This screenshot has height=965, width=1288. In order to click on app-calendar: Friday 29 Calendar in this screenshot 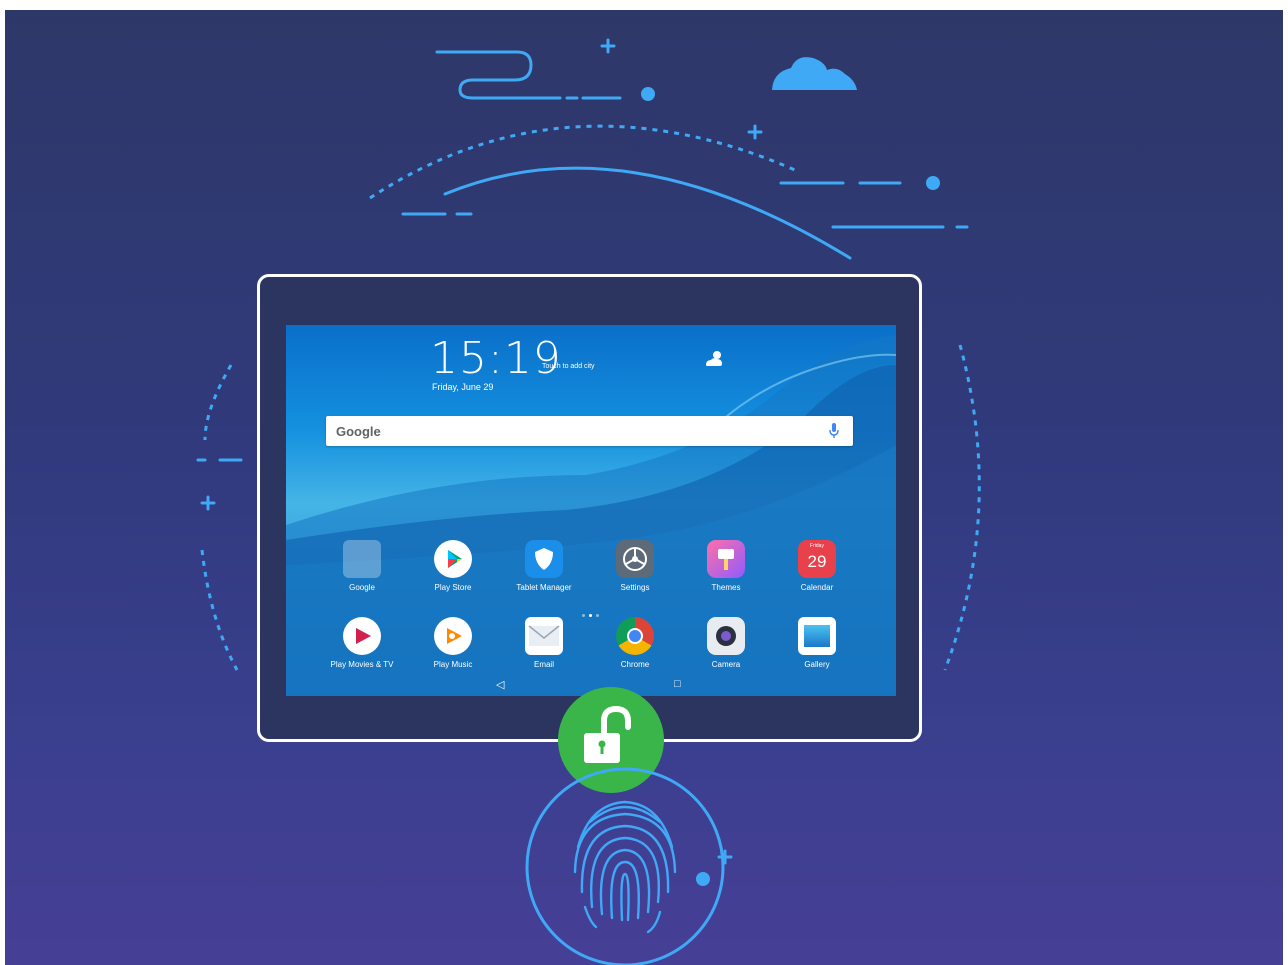, I will do `click(817, 566)`.